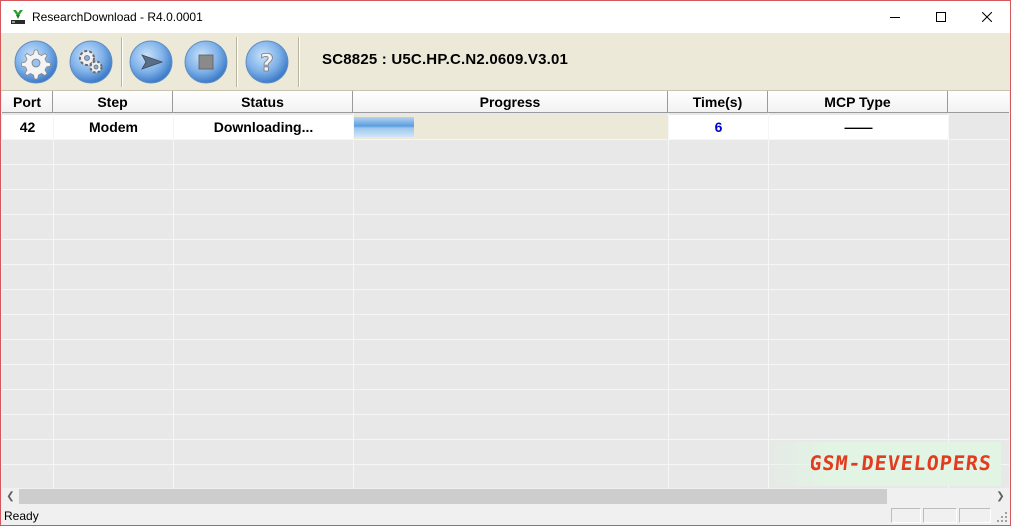 The image size is (1011, 526). Describe the element at coordinates (511, 127) in the screenshot. I see `download-progress-bar` at that location.